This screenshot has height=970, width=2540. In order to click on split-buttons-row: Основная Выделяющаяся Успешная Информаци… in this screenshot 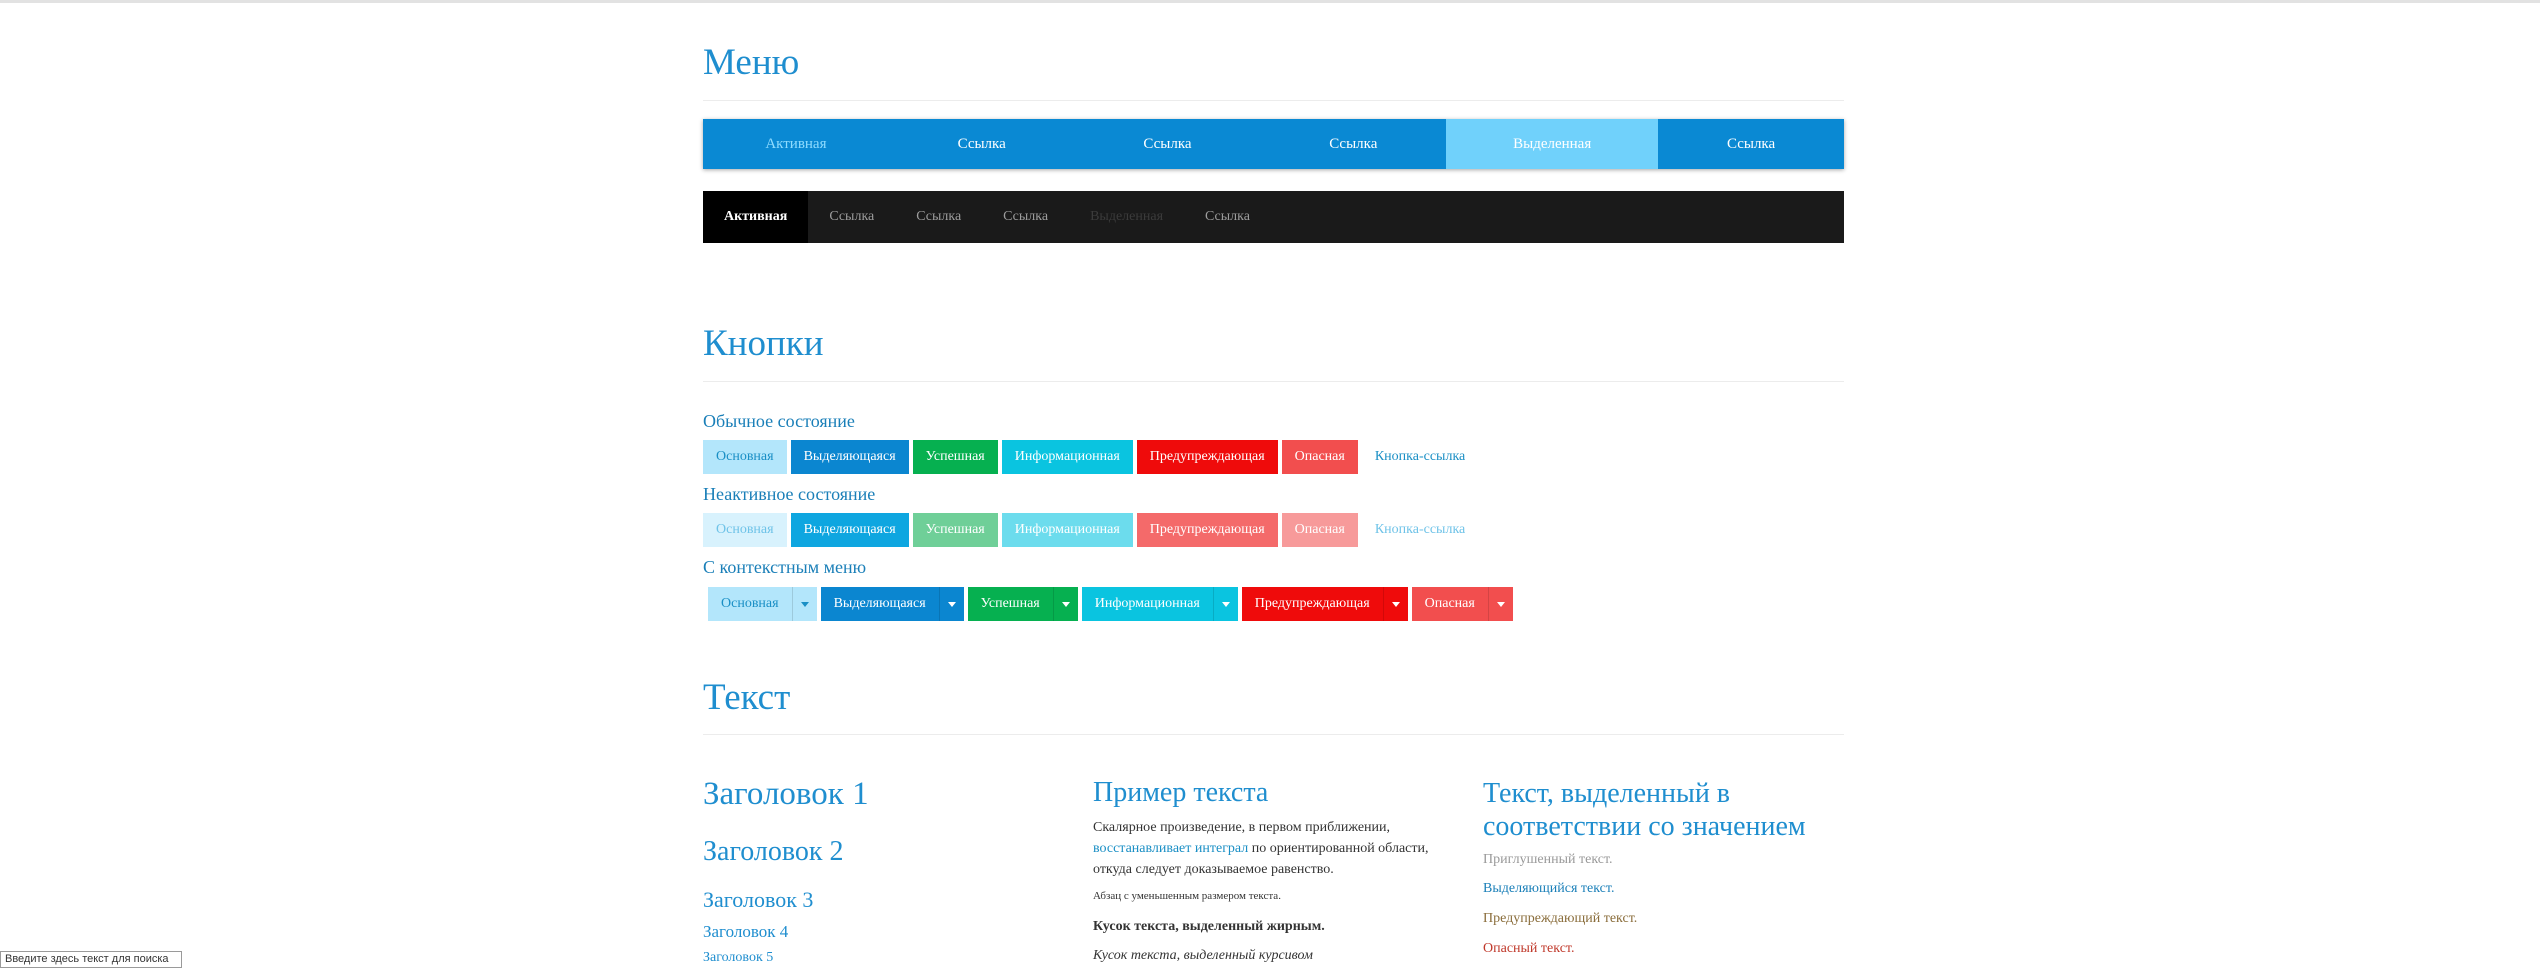, I will do `click(1110, 604)`.